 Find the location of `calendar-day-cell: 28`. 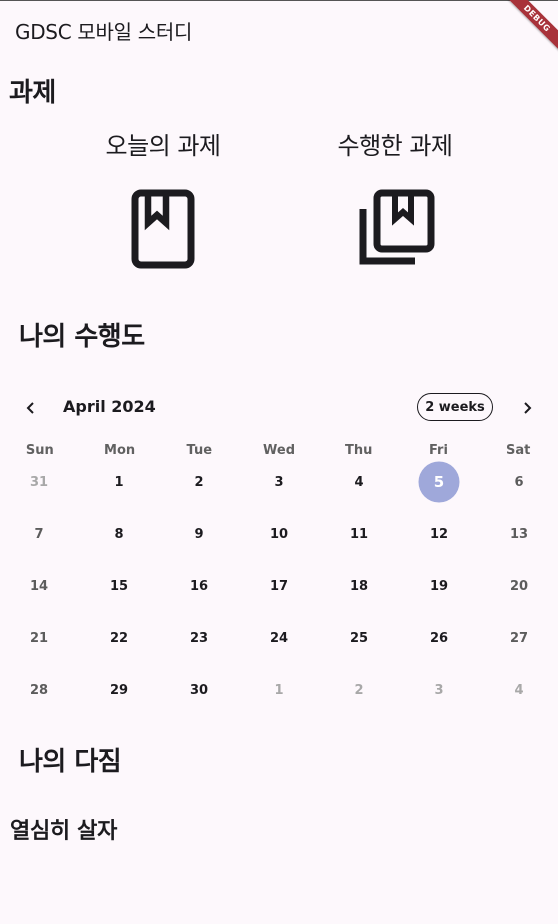

calendar-day-cell: 28 is located at coordinates (39, 690).